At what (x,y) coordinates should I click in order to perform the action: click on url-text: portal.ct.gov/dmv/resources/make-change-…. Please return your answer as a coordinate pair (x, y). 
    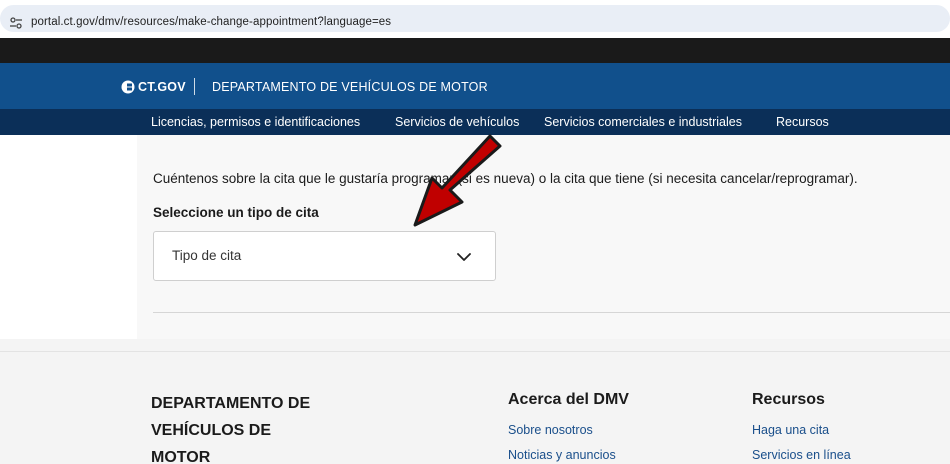
    Looking at the image, I should click on (211, 22).